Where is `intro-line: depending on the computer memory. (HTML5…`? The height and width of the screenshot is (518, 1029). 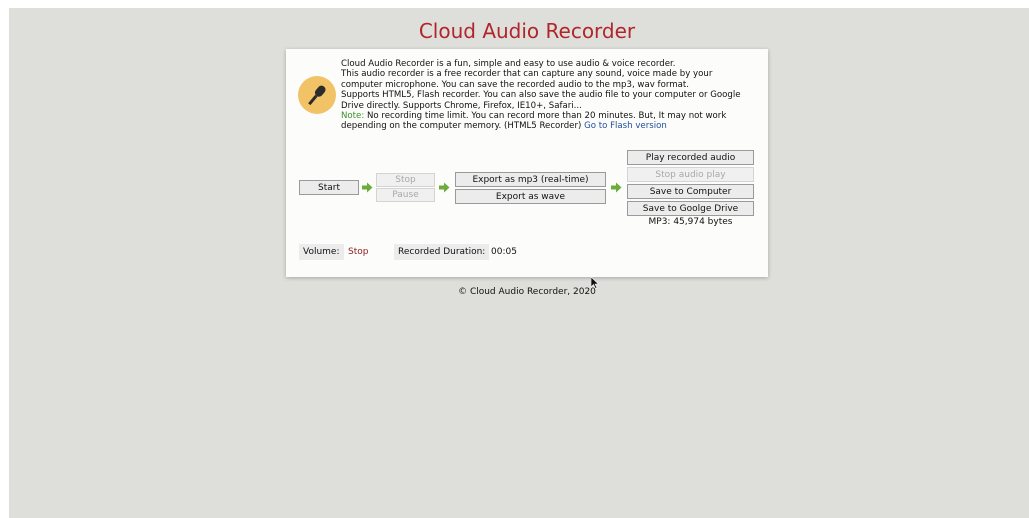
intro-line: depending on the computer memory. (HTML5… is located at coordinates (551, 126).